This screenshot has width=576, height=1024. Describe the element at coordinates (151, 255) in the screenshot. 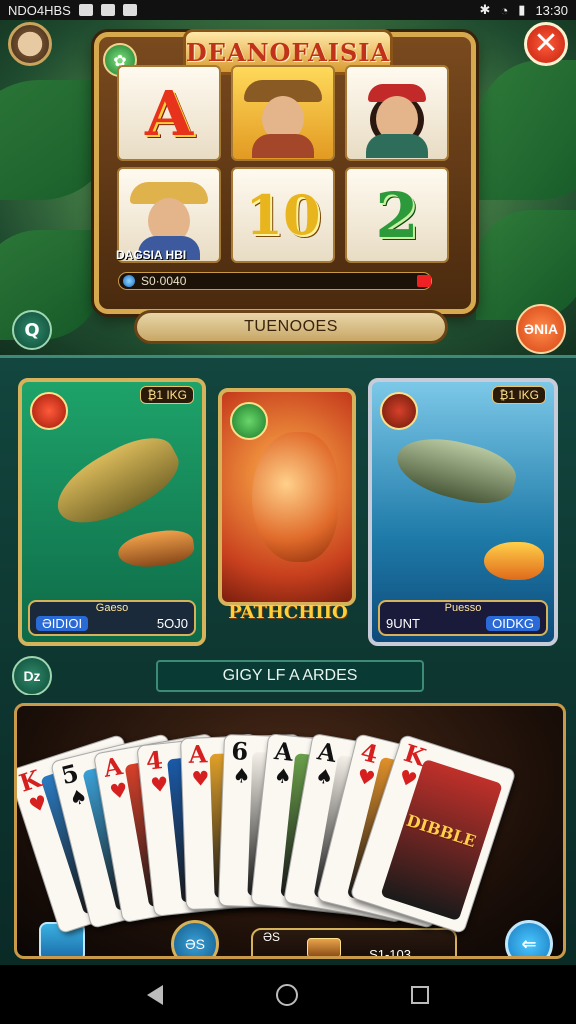

I see `player-name-tag: DAGSIA HBI` at that location.